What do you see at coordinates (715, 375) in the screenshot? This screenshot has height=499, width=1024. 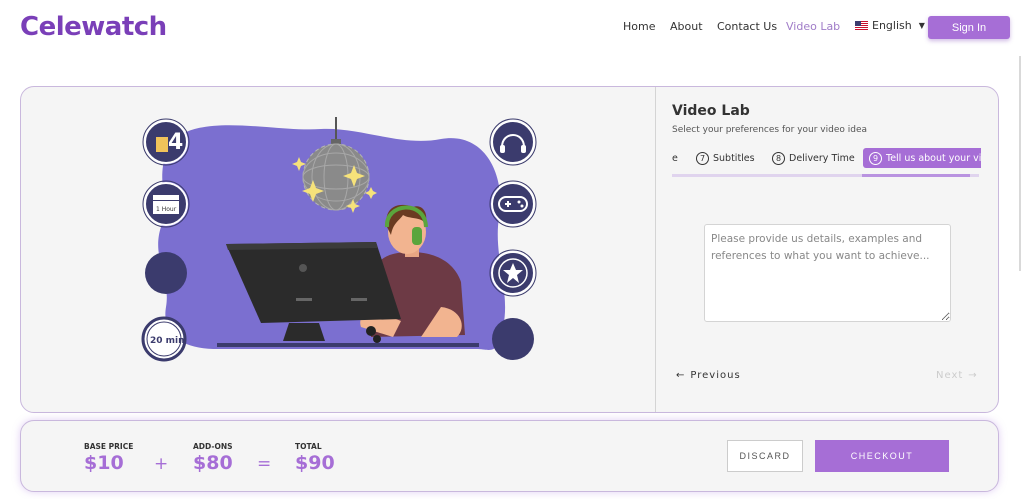 I see `previous-label: Previous` at bounding box center [715, 375].